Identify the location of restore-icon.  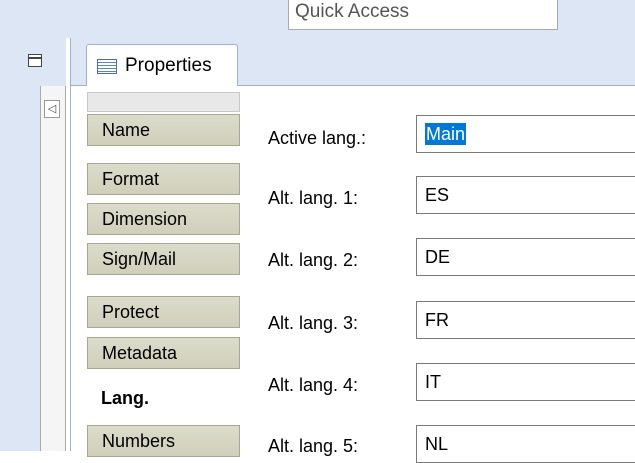
(35, 60).